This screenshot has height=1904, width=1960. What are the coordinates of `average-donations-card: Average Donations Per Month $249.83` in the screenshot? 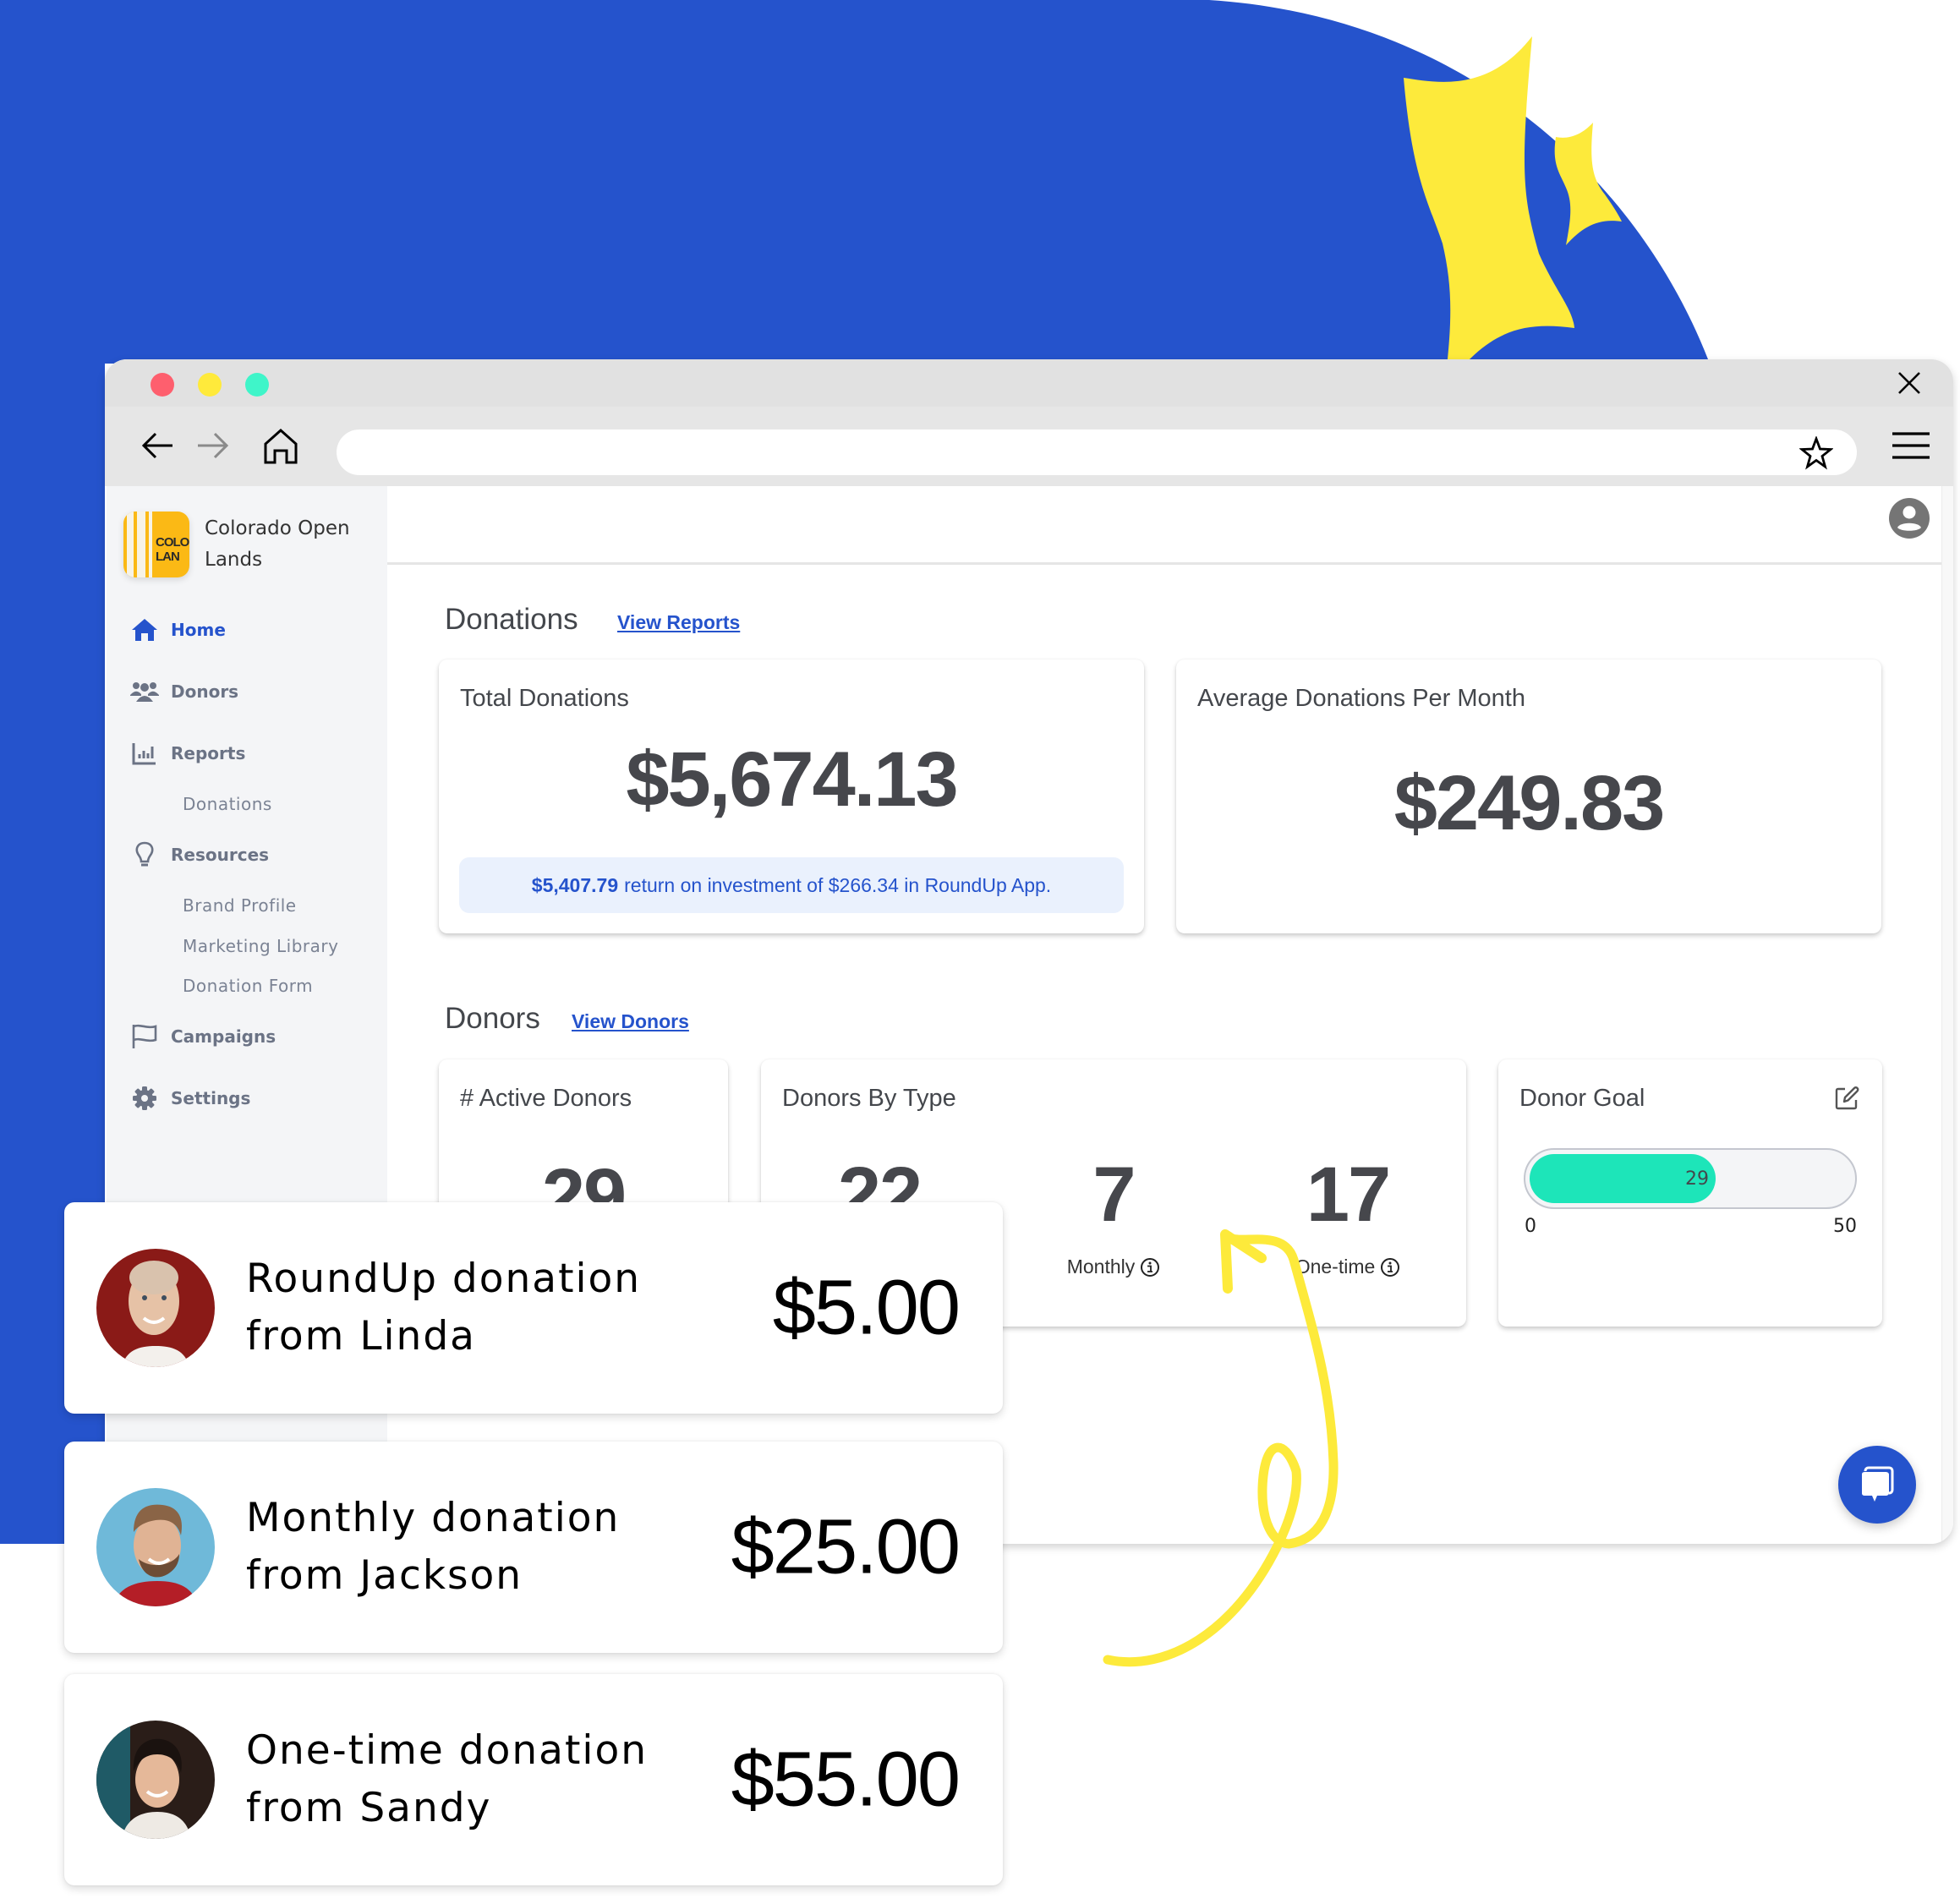 It's located at (1528, 796).